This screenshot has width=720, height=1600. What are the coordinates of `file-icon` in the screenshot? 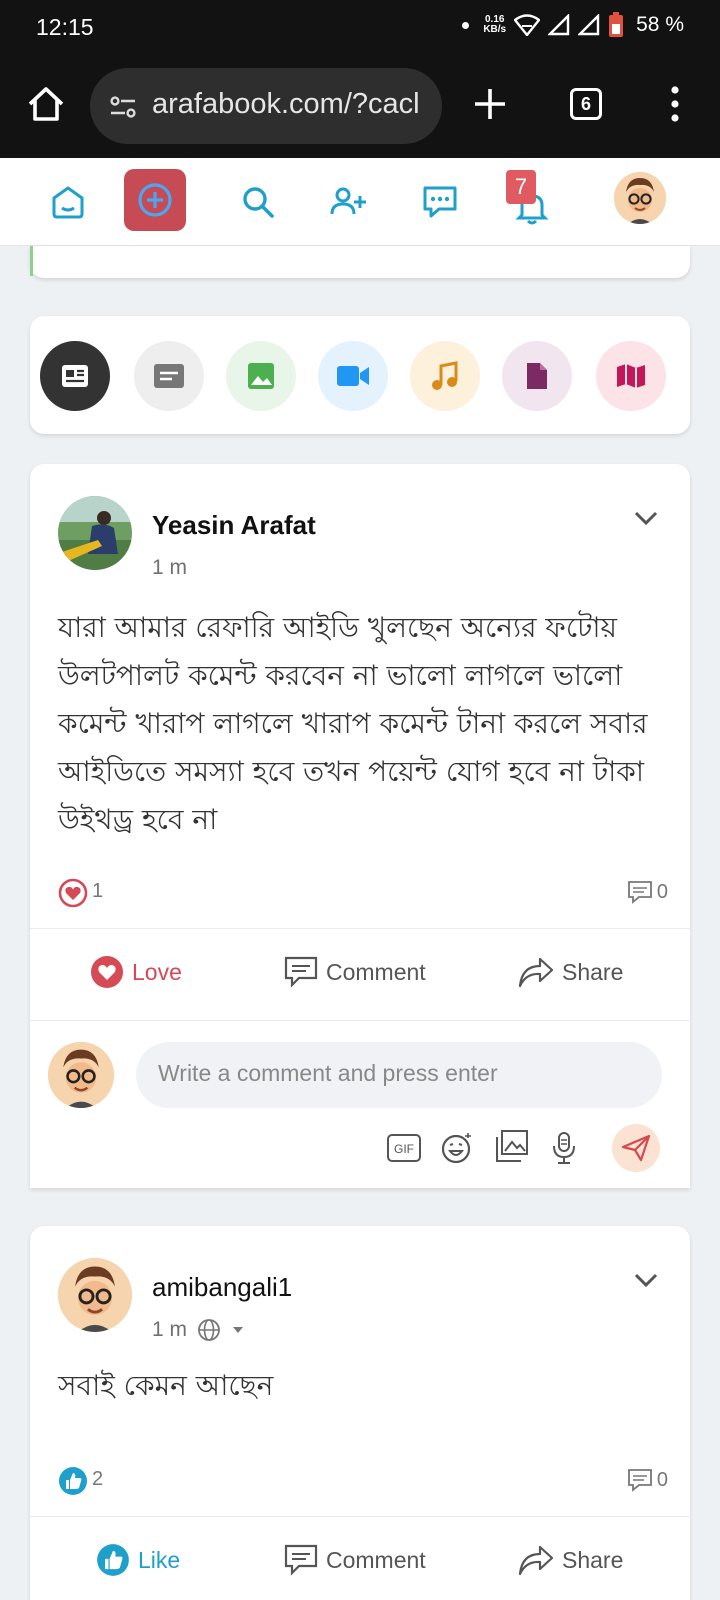 It's located at (537, 376).